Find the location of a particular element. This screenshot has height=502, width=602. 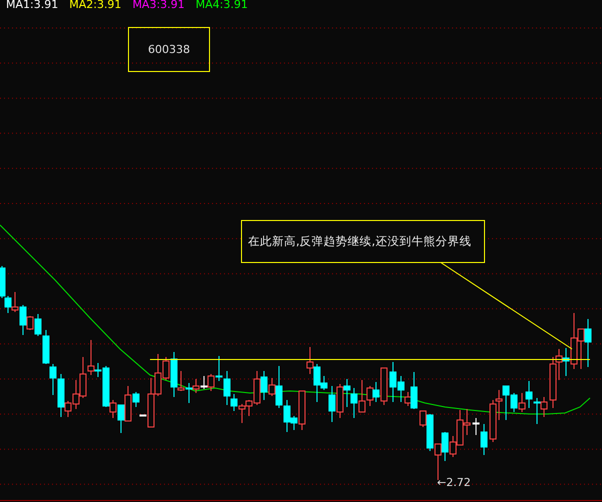

legend-label: MA4:3.91 is located at coordinates (222, 6).